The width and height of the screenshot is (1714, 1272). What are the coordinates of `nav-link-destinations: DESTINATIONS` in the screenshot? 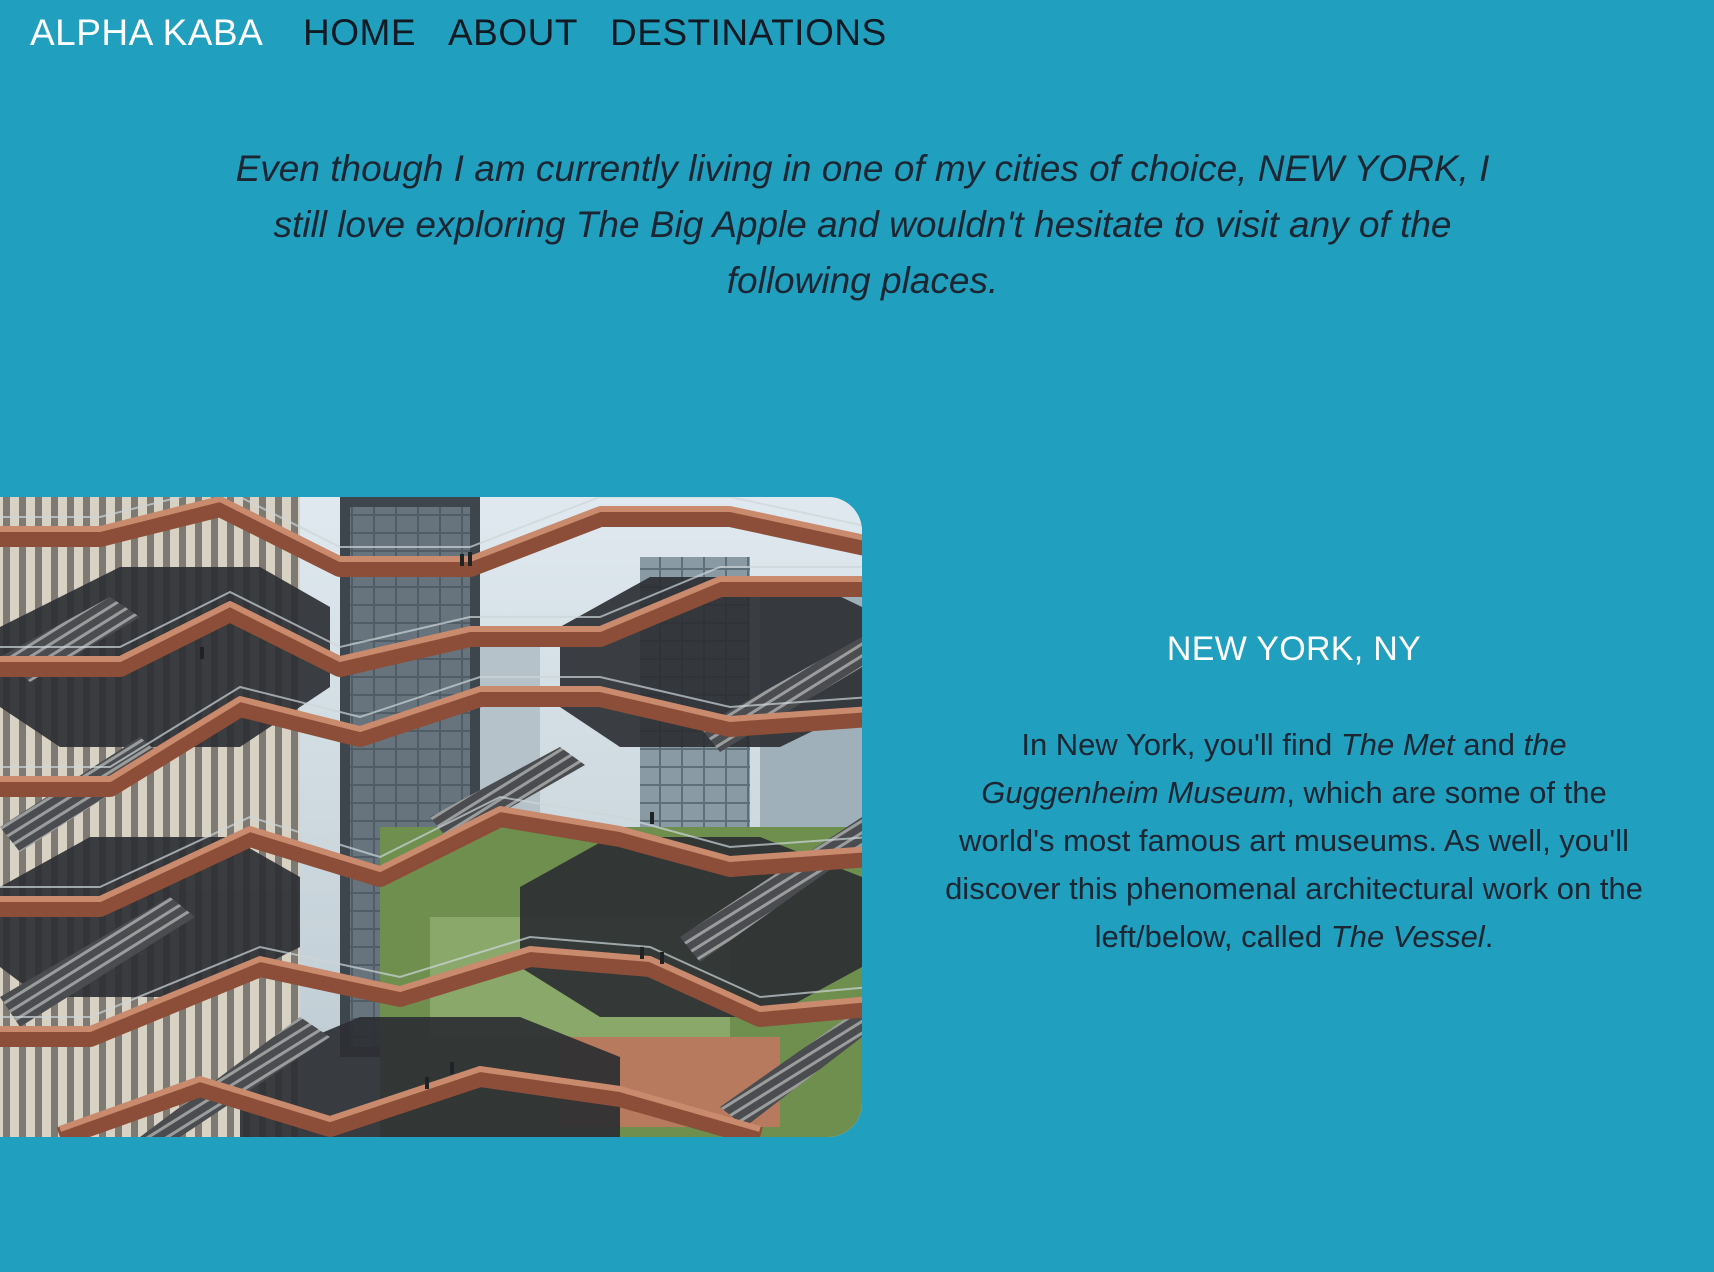 It's located at (748, 33).